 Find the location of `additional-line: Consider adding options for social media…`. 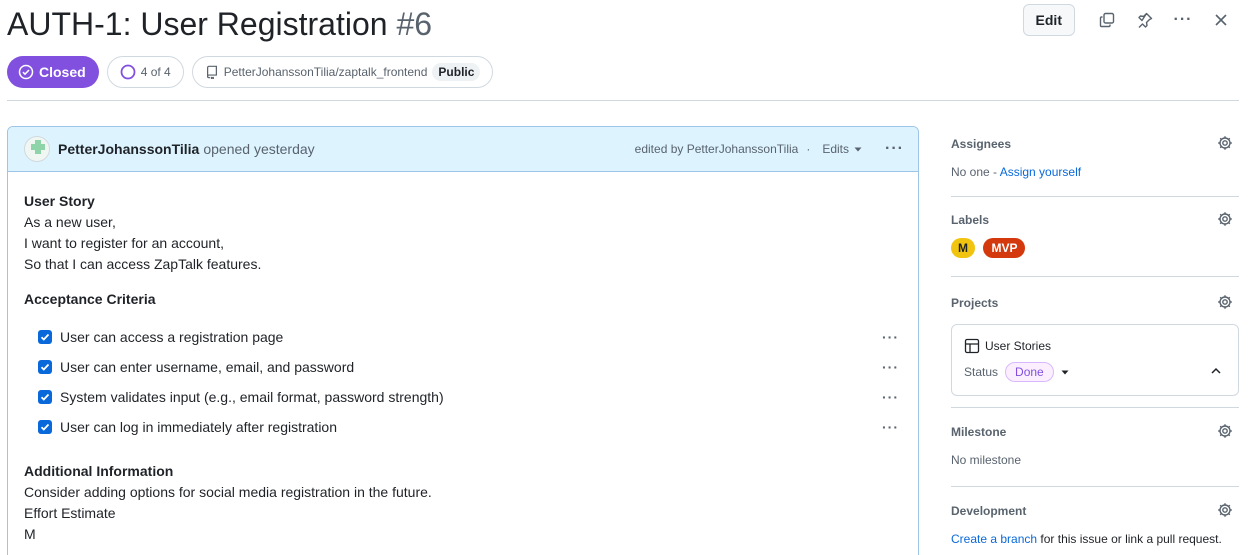

additional-line: Consider adding options for social media… is located at coordinates (228, 492).